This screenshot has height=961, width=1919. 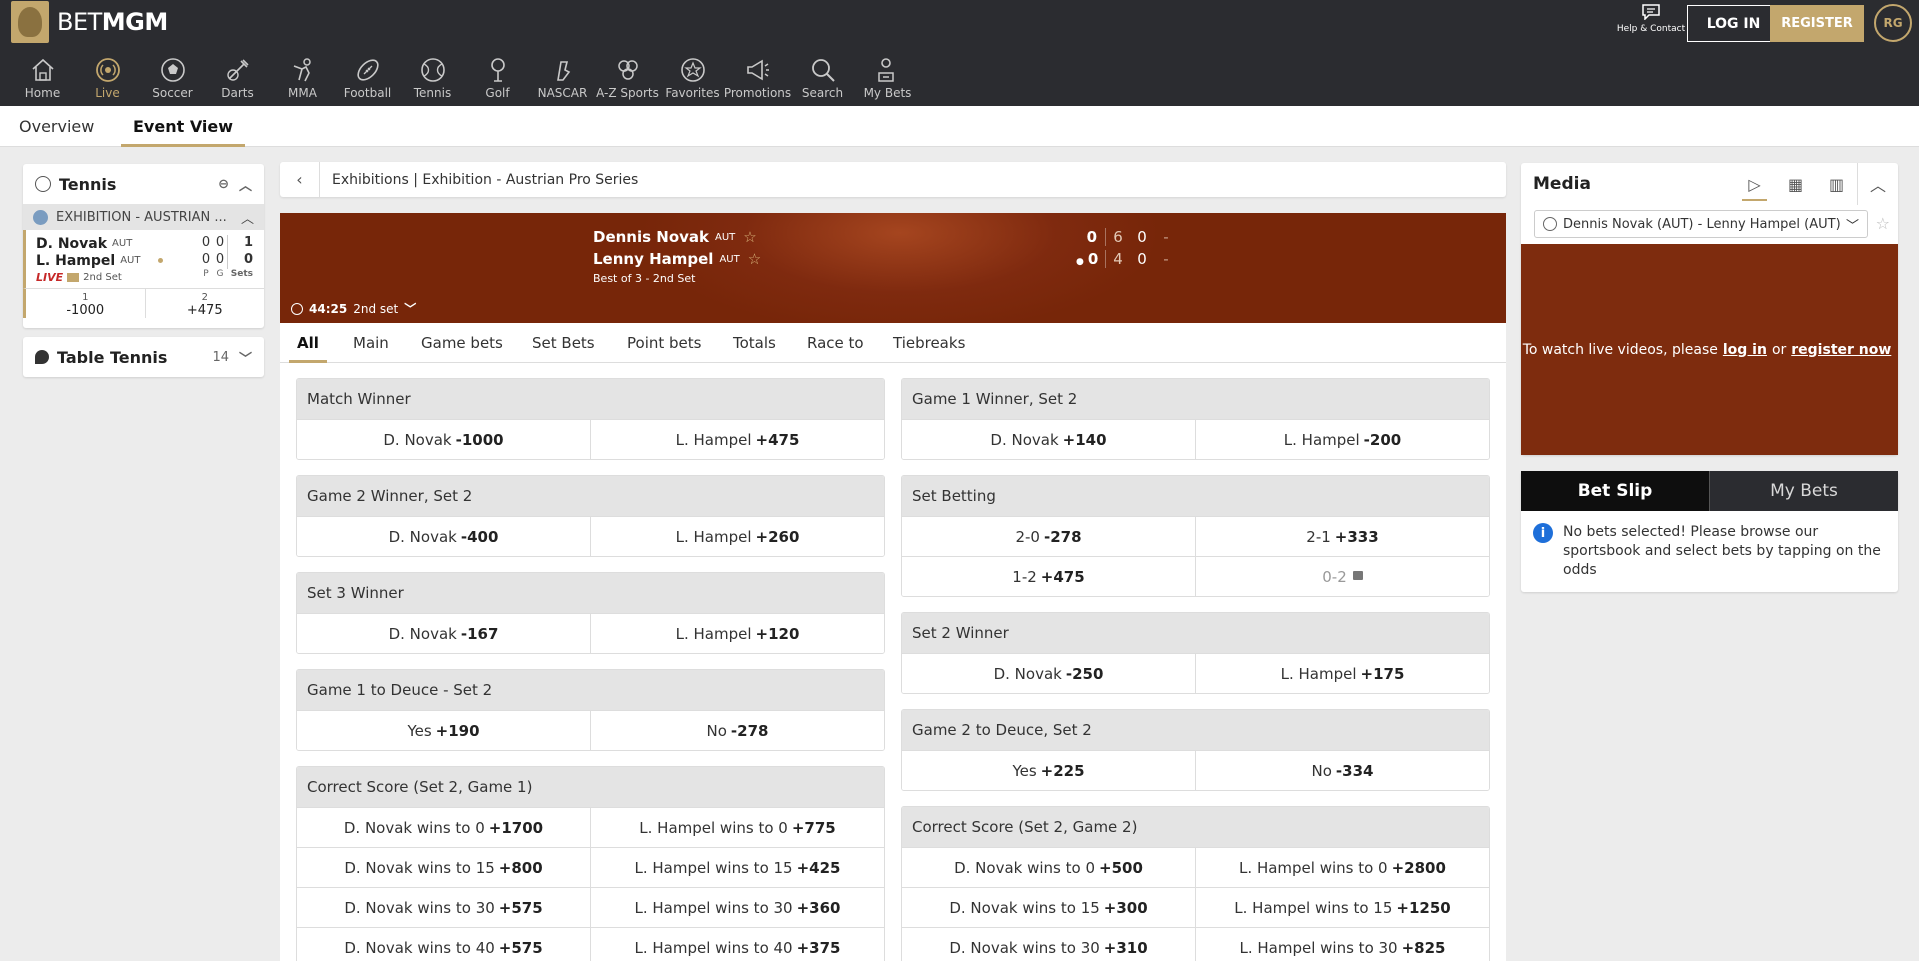 What do you see at coordinates (143, 357) in the screenshot?
I see `sidebar-table-tennis: Table Tennis 14 ﹀` at bounding box center [143, 357].